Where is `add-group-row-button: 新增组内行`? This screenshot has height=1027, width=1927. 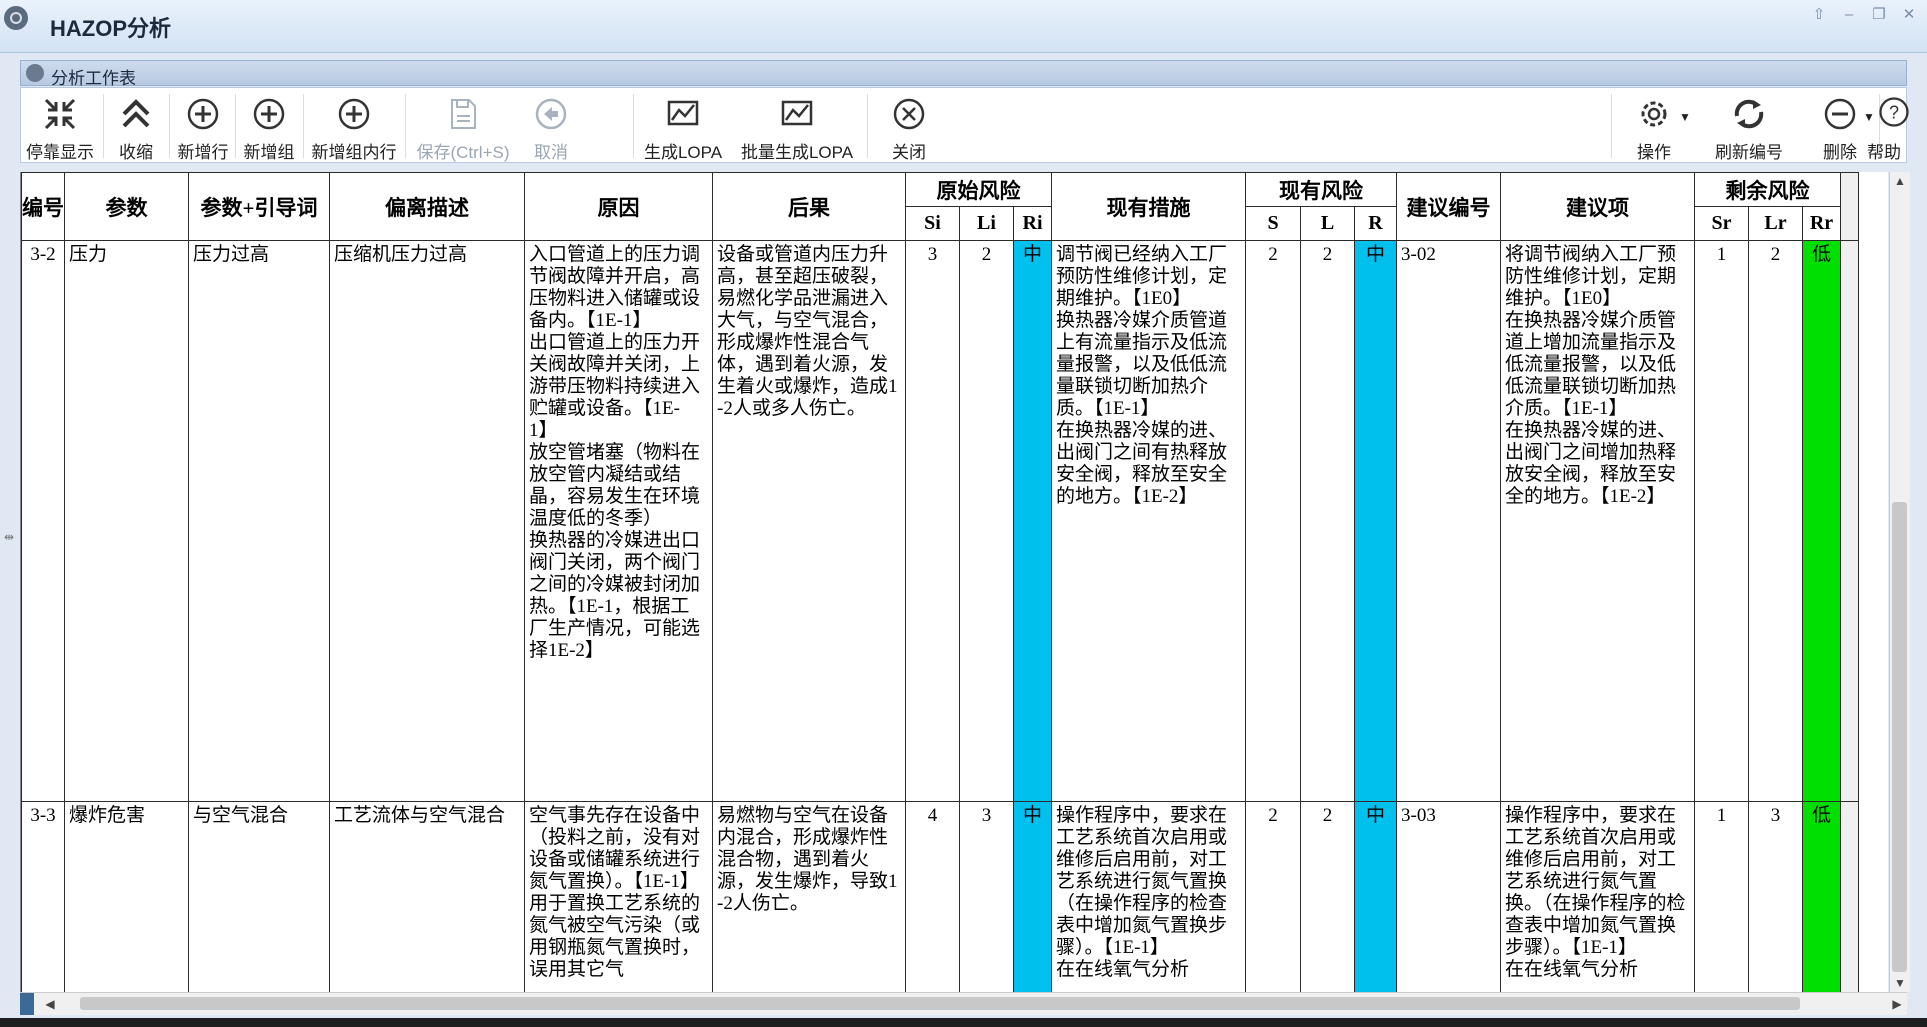
add-group-row-button: 新增组内行 is located at coordinates (354, 125).